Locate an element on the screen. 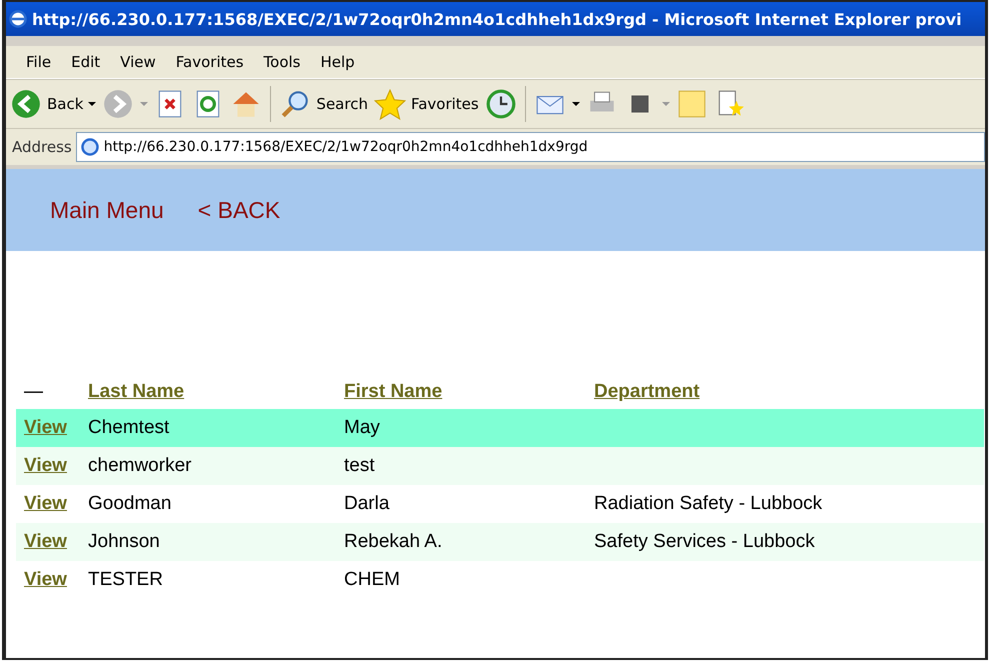 The width and height of the screenshot is (997, 666). favorites-button: Favorites is located at coordinates (426, 104).